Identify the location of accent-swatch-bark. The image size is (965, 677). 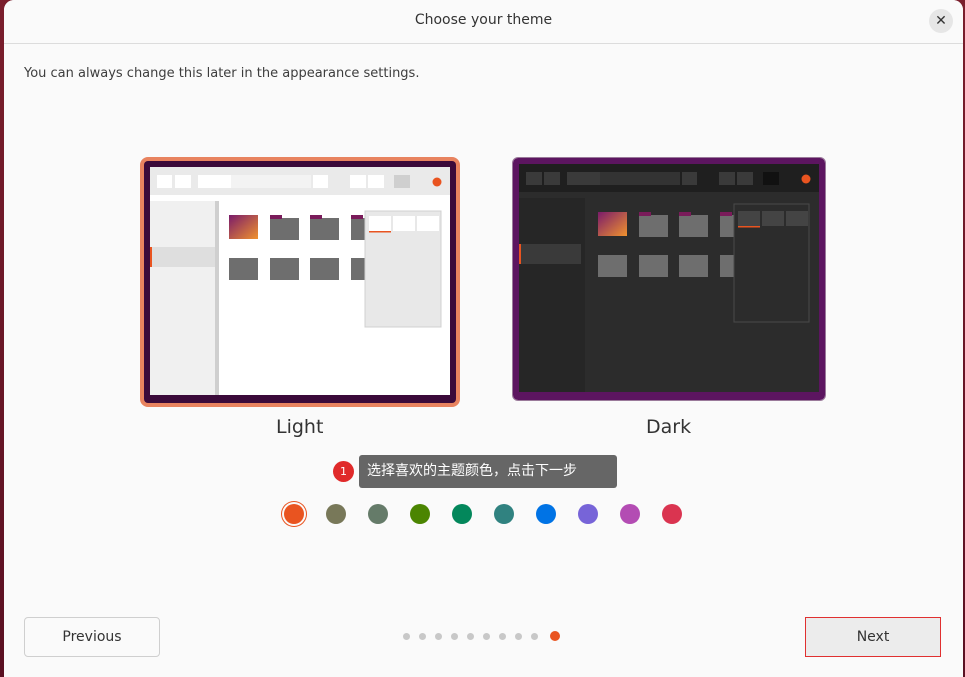
(336, 514).